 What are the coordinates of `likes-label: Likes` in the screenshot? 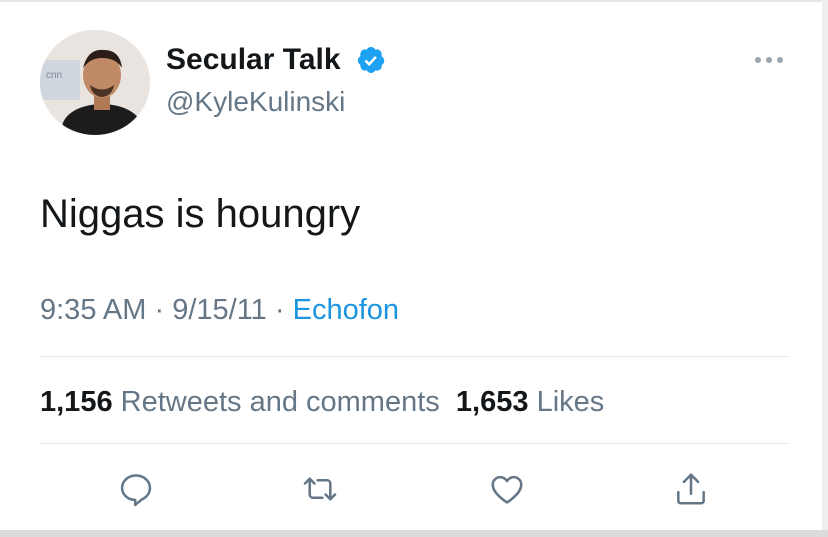 It's located at (570, 402).